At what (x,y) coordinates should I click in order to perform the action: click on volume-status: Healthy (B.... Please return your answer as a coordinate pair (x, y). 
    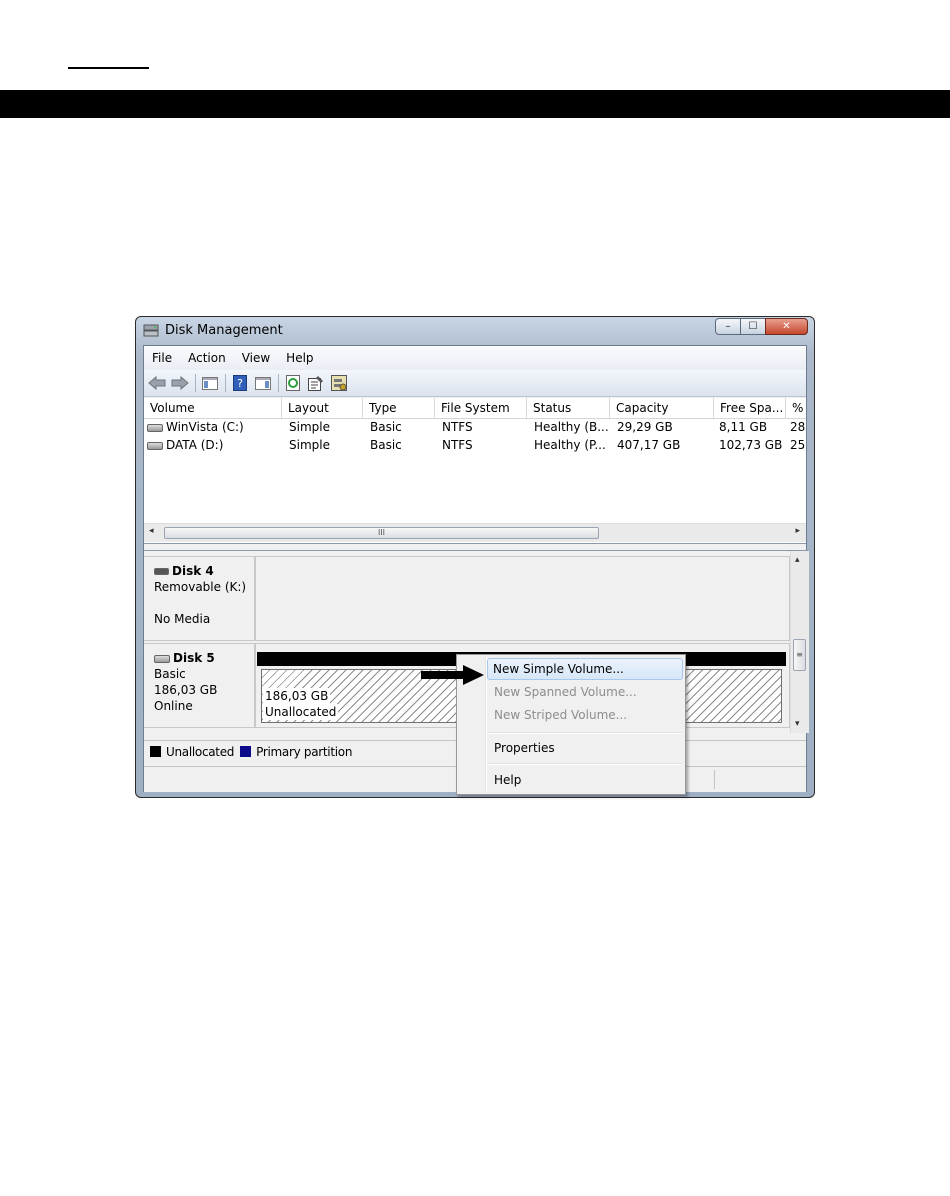
    Looking at the image, I should click on (571, 427).